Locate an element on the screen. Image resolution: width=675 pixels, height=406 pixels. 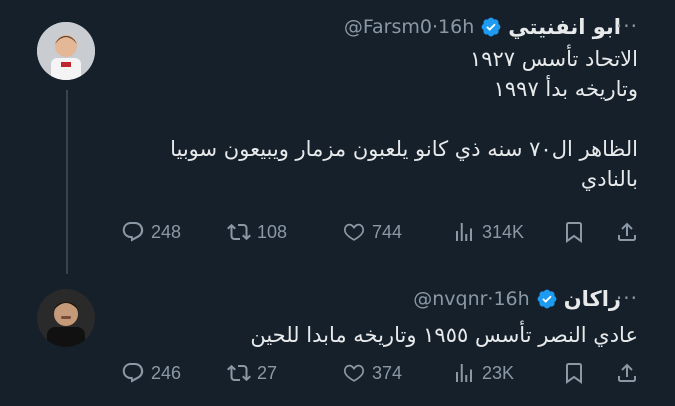
view-count: 314K is located at coordinates (503, 231).